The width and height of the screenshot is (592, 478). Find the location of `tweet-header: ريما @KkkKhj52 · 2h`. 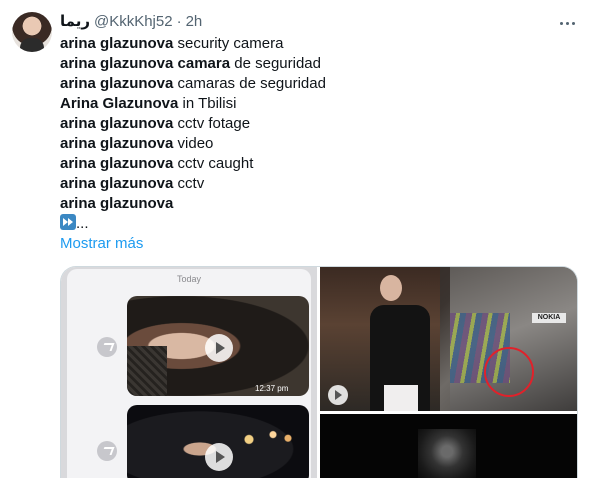

tweet-header: ريما @KkkKhj52 · 2h is located at coordinates (131, 22).